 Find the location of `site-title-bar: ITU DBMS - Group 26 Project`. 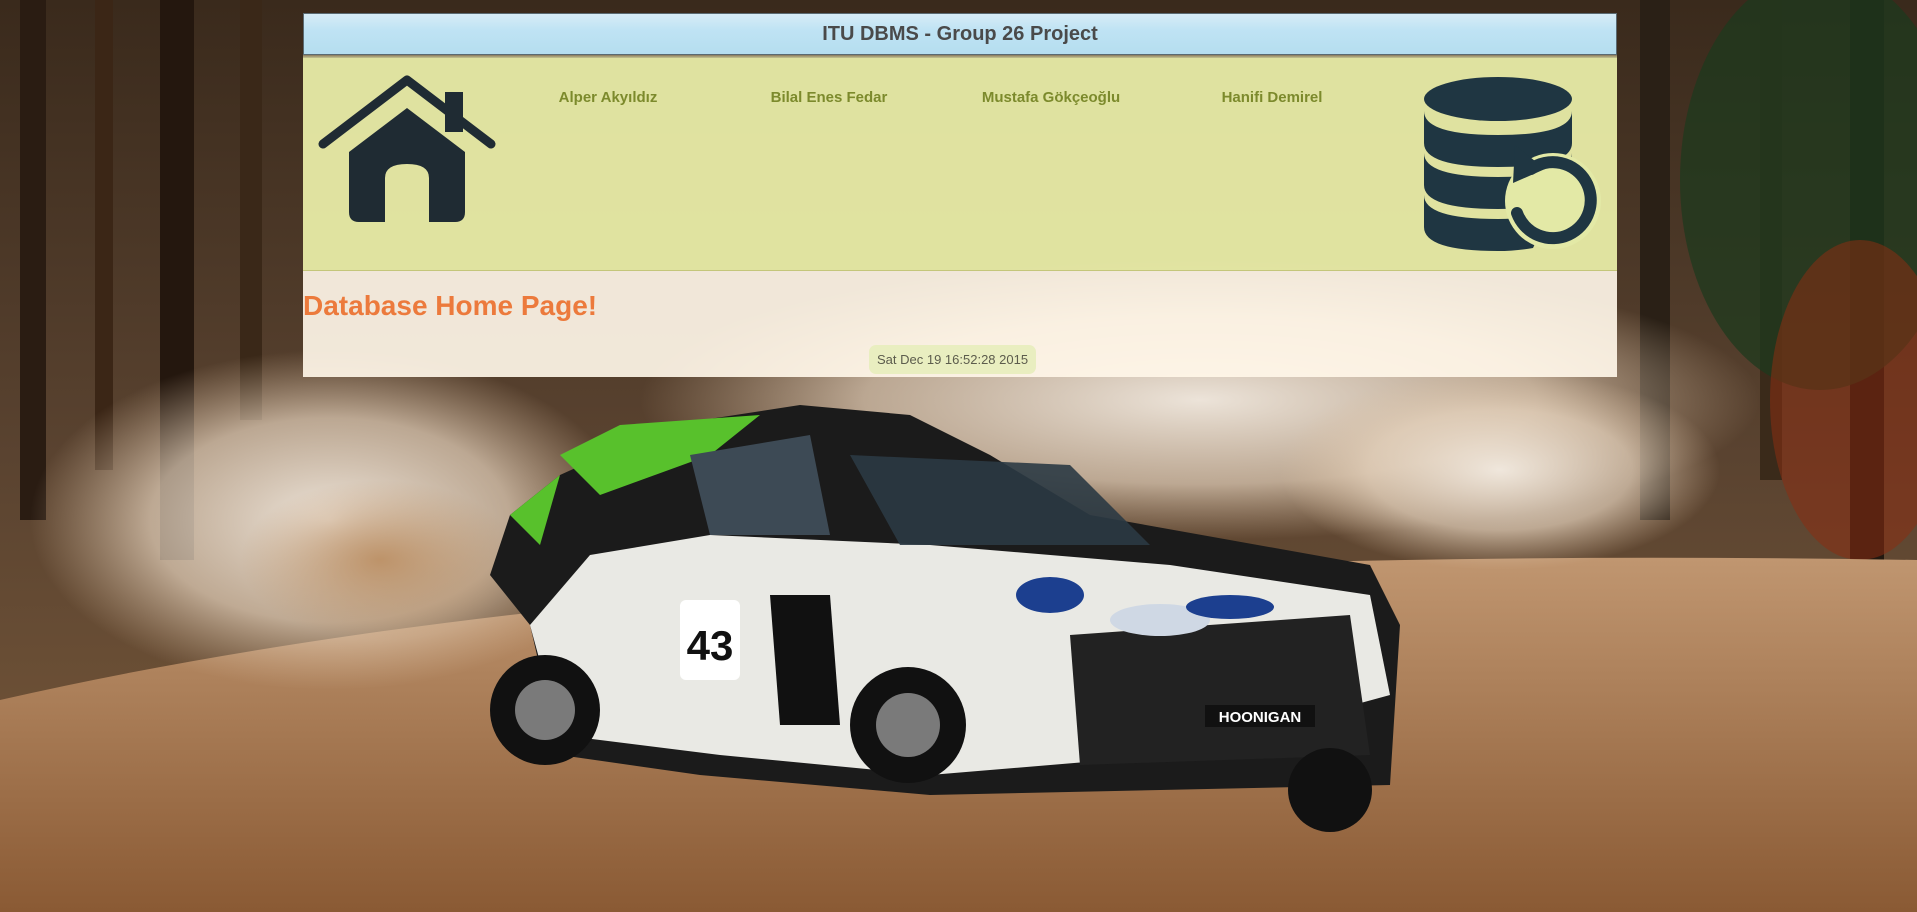

site-title-bar: ITU DBMS - Group 26 Project is located at coordinates (960, 34).